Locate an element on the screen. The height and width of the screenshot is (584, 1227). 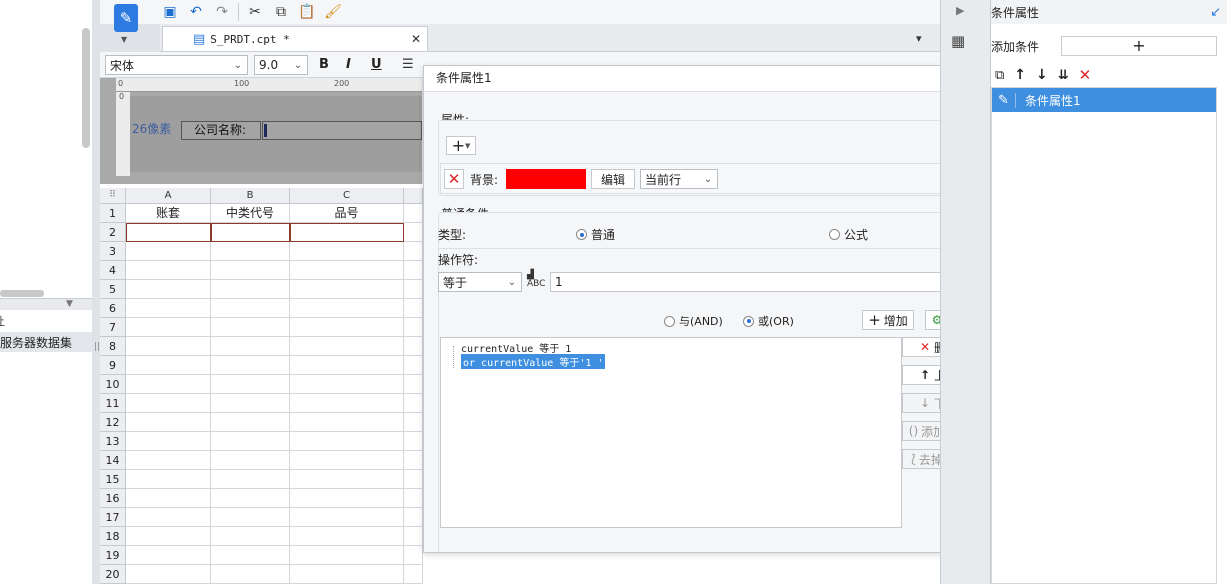
row-header: 9 is located at coordinates (113, 365).